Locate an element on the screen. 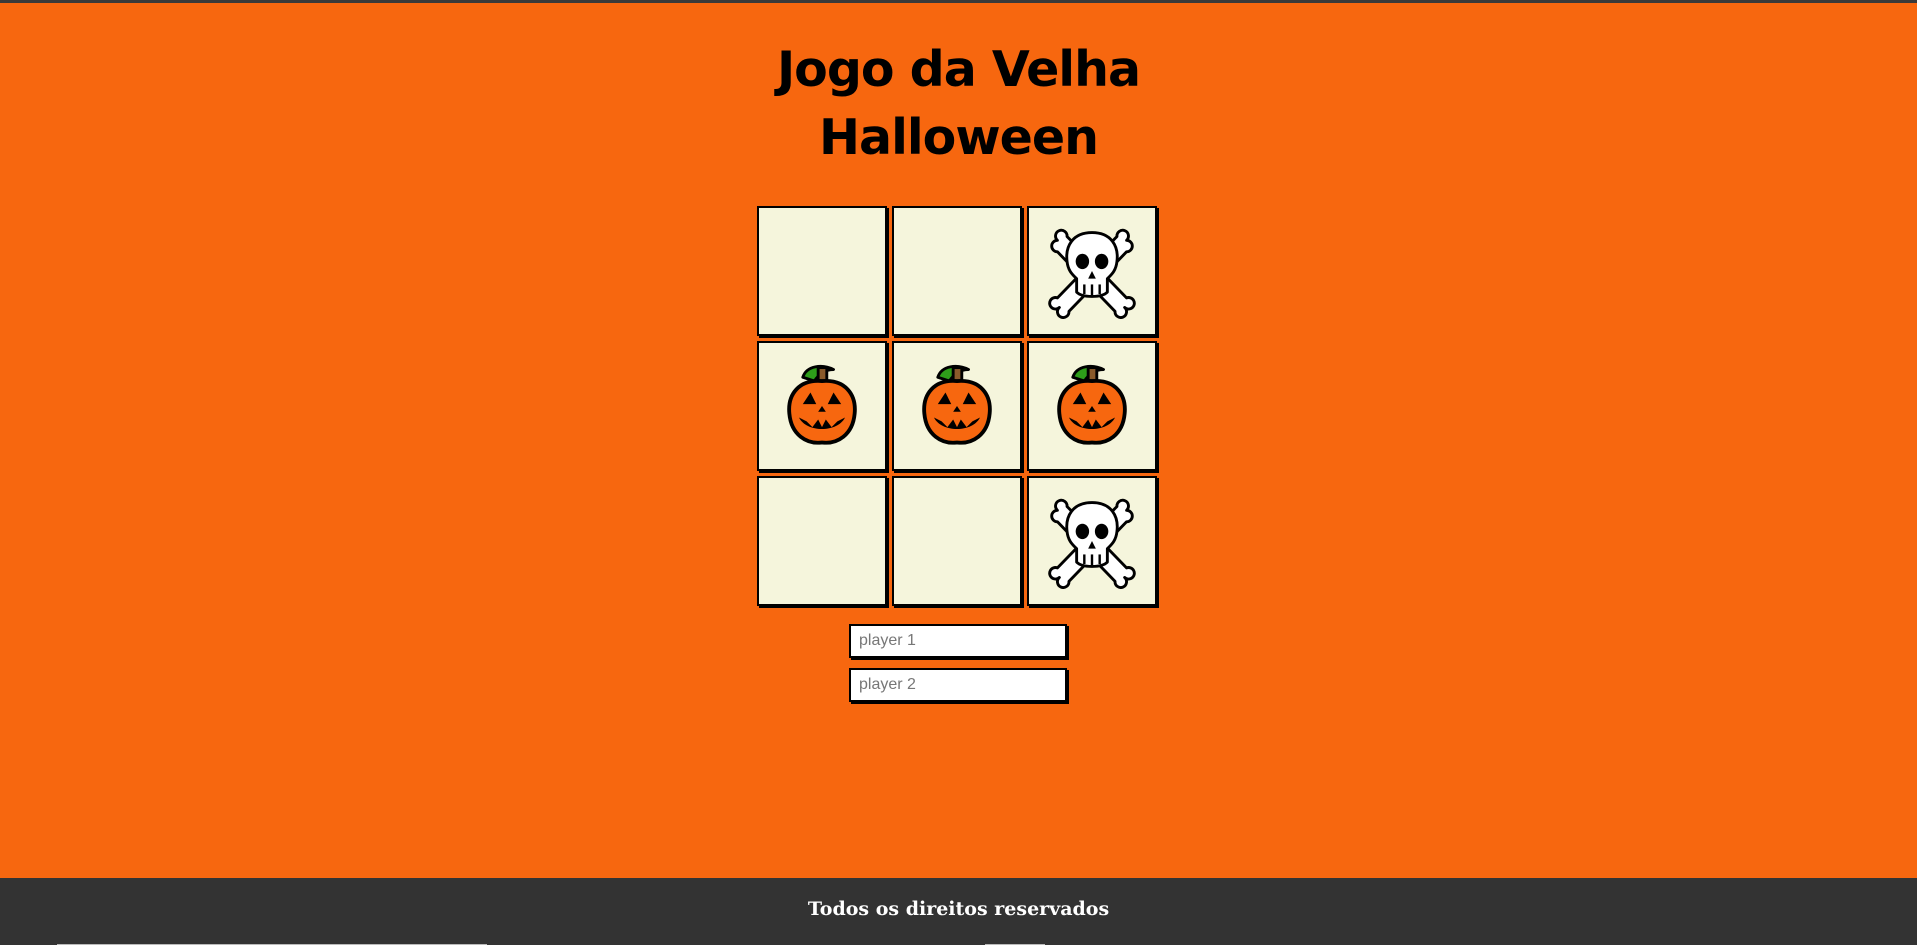 This screenshot has width=1917, height=945. footer: Todos os direitos reservados is located at coordinates (958, 911).